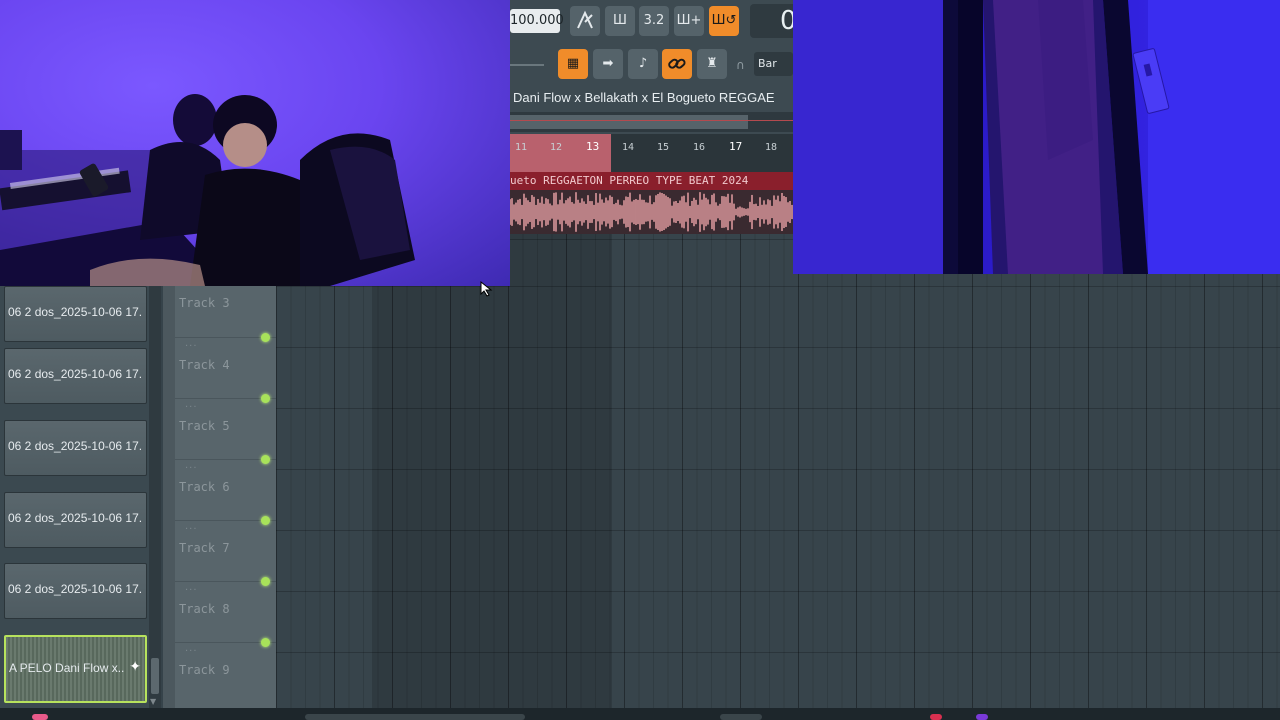  I want to click on track-header-9: ... Track 9, so click(225, 673).